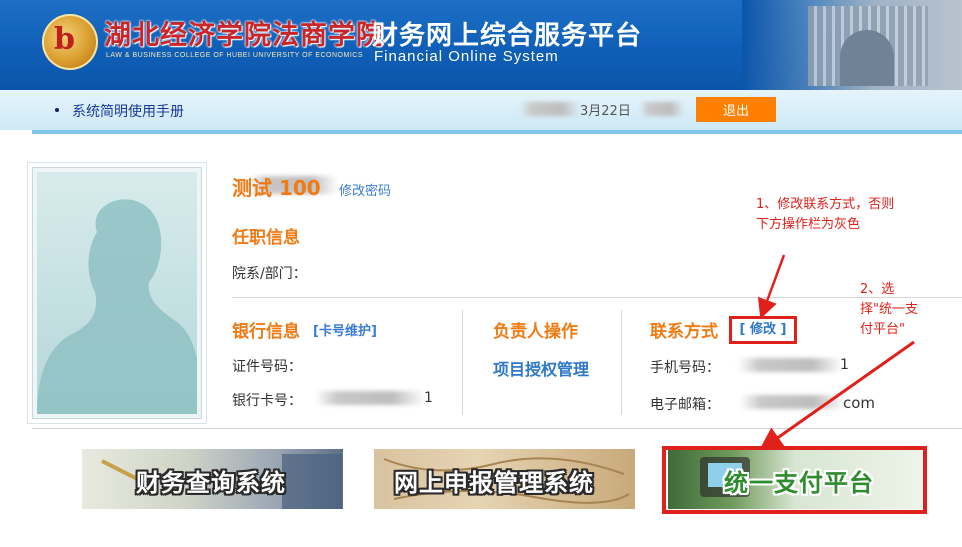  Describe the element at coordinates (244, 35) in the screenshot. I see `school-name: 湖北经济学院法商学院` at that location.